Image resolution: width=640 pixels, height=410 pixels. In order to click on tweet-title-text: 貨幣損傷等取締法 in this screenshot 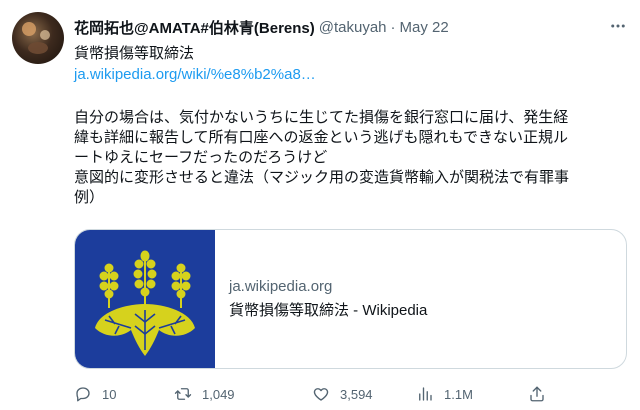, I will do `click(134, 53)`.